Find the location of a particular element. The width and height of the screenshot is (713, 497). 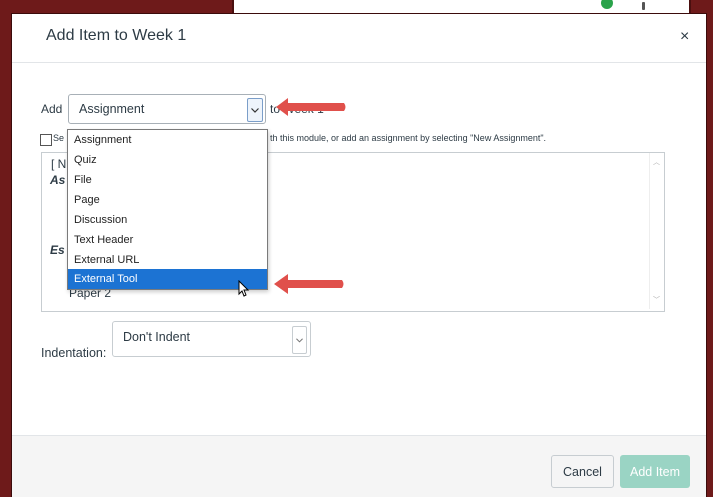

add-item-button: Add Item is located at coordinates (655, 471).